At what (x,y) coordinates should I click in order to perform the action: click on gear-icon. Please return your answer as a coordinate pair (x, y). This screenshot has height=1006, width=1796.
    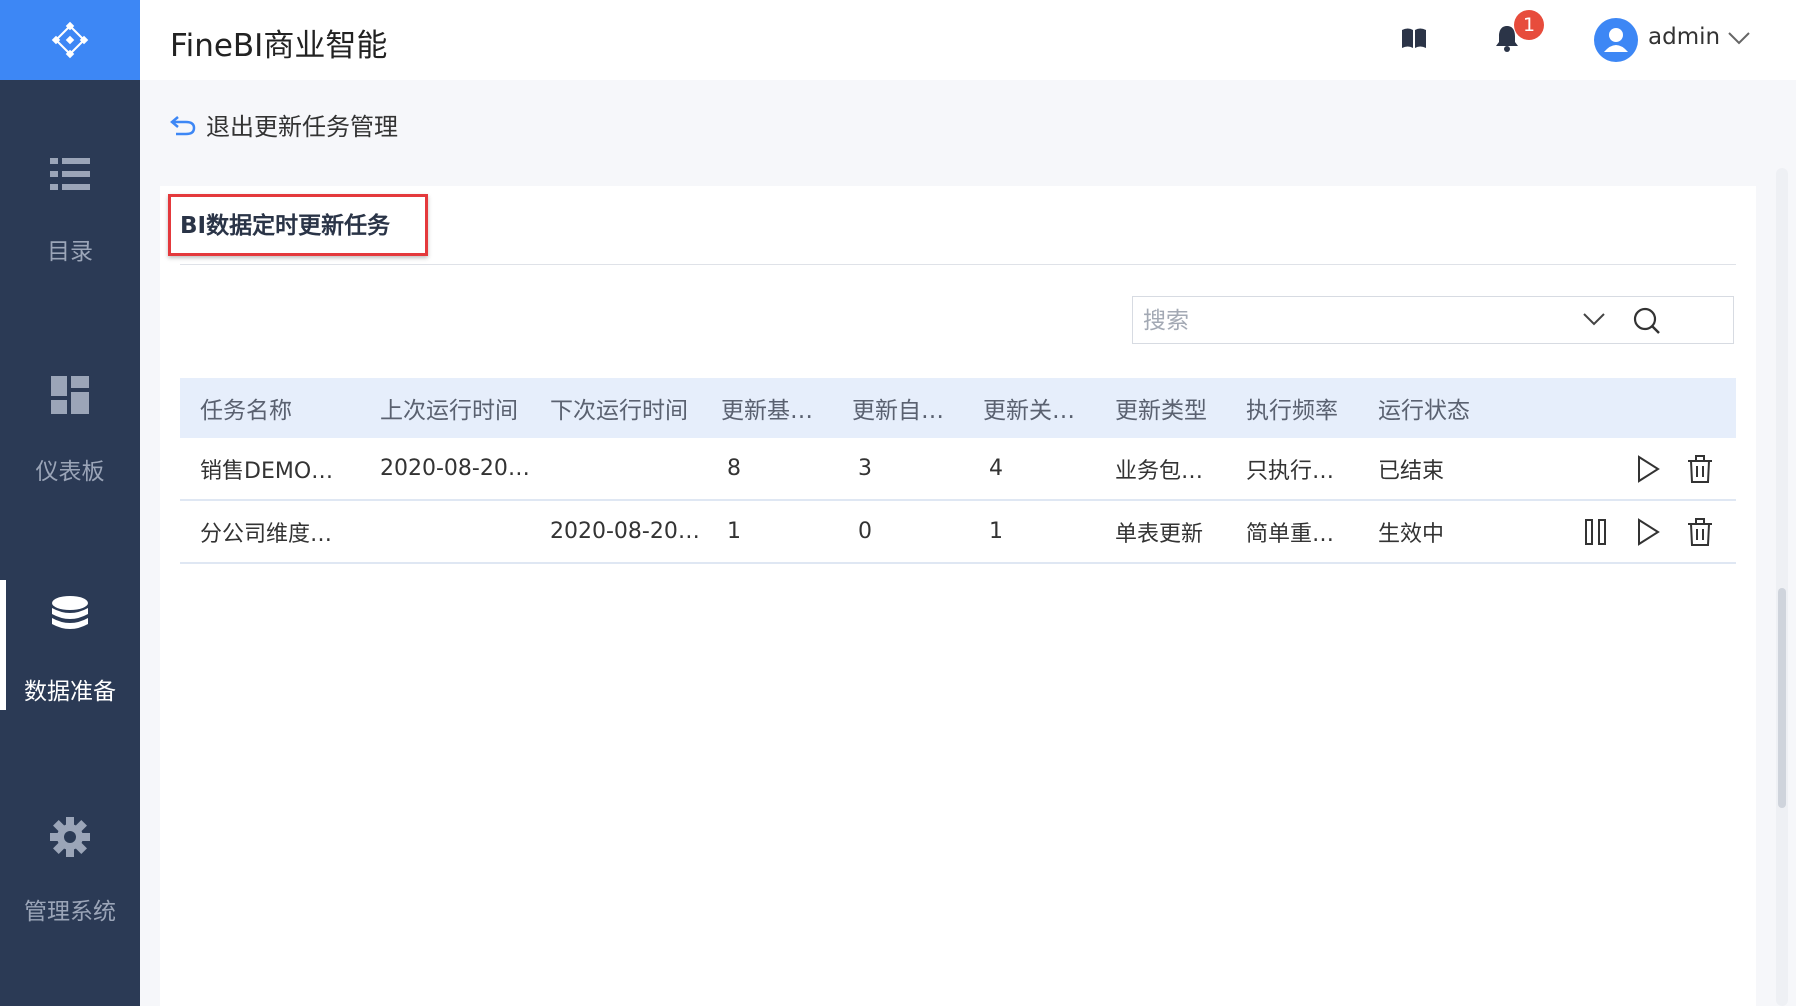
    Looking at the image, I should click on (70, 839).